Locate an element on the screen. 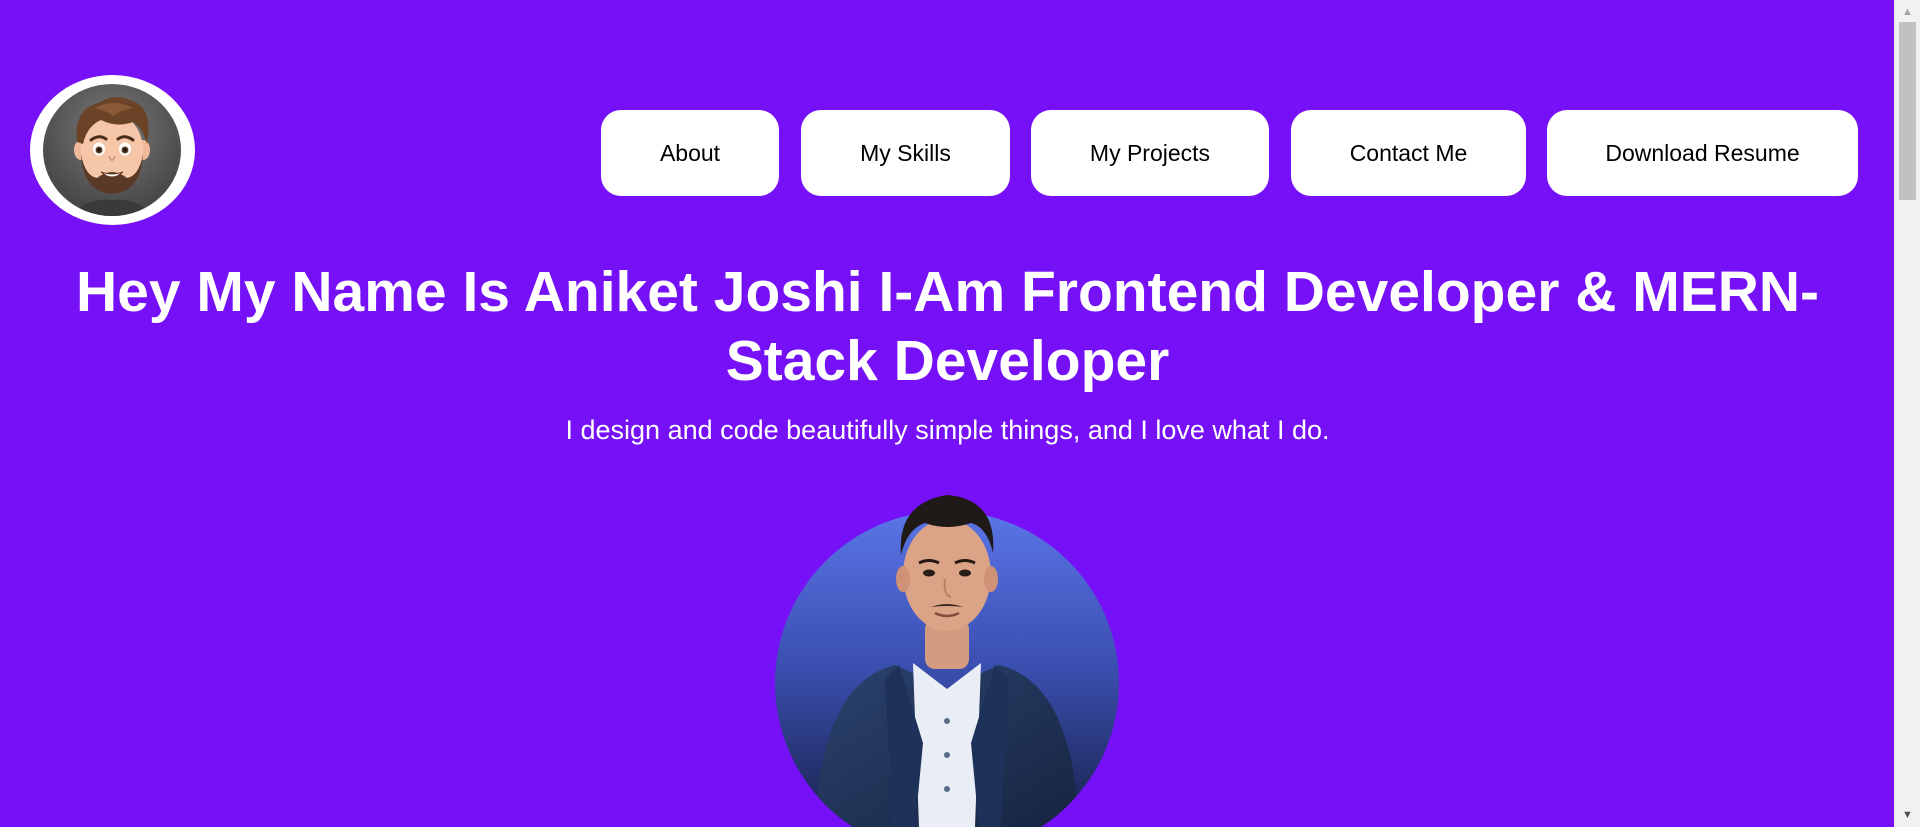 Image resolution: width=1920 pixels, height=827 pixels. scrollbar-thumb is located at coordinates (1907, 111).